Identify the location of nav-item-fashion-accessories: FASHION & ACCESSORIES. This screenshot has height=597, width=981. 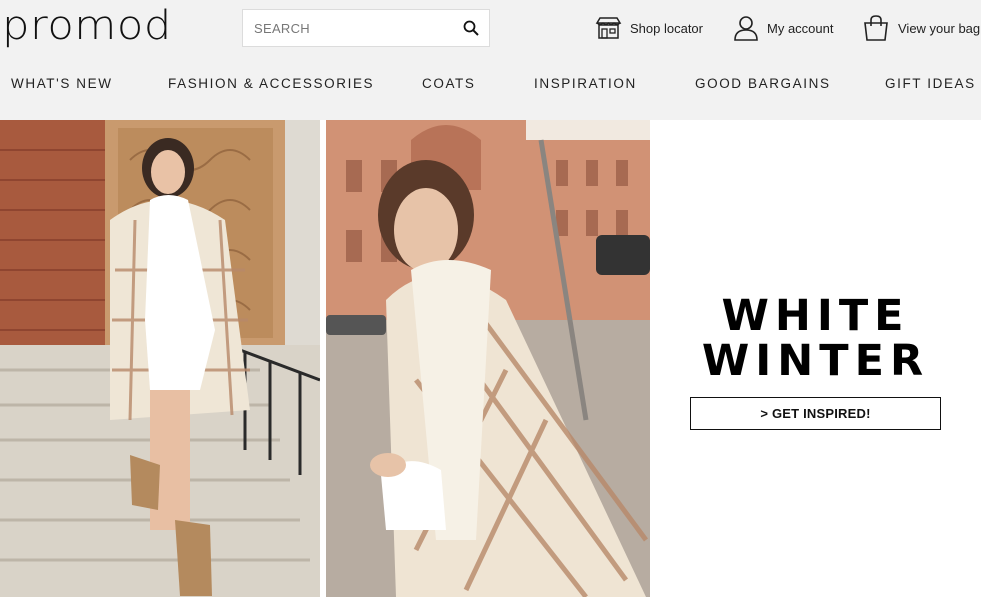
(271, 83).